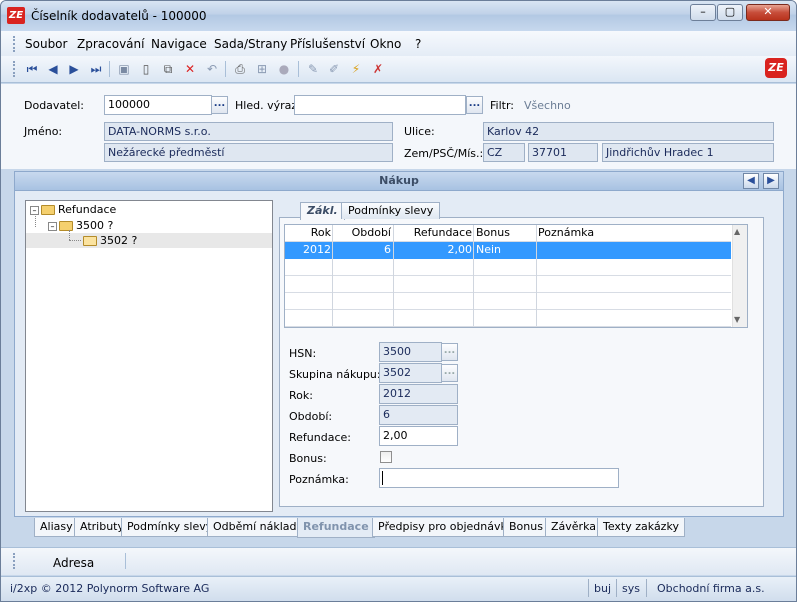 The height and width of the screenshot is (602, 797). I want to click on status-separator, so click(616, 588).